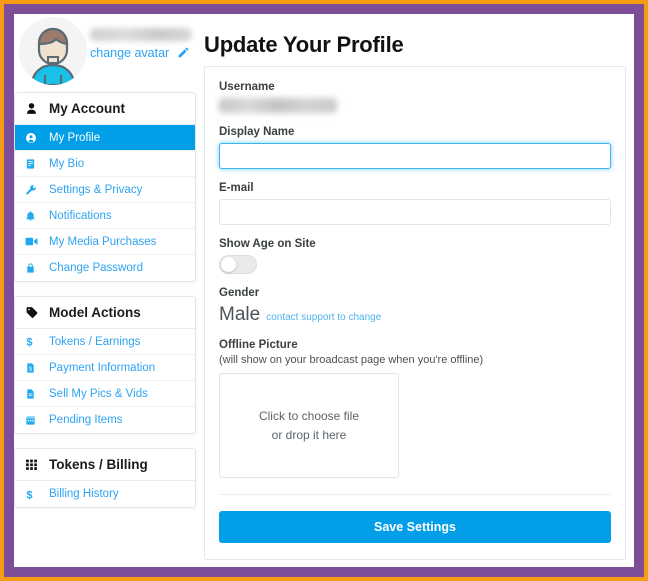  What do you see at coordinates (267, 244) in the screenshot?
I see `show-age-label: Show Age on Site` at bounding box center [267, 244].